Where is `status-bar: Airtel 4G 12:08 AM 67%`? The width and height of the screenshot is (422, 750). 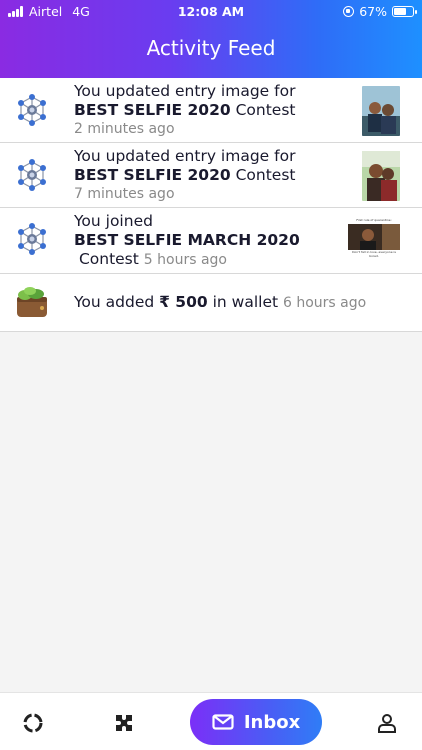 status-bar: Airtel 4G 12:08 AM 67% is located at coordinates (211, 11).